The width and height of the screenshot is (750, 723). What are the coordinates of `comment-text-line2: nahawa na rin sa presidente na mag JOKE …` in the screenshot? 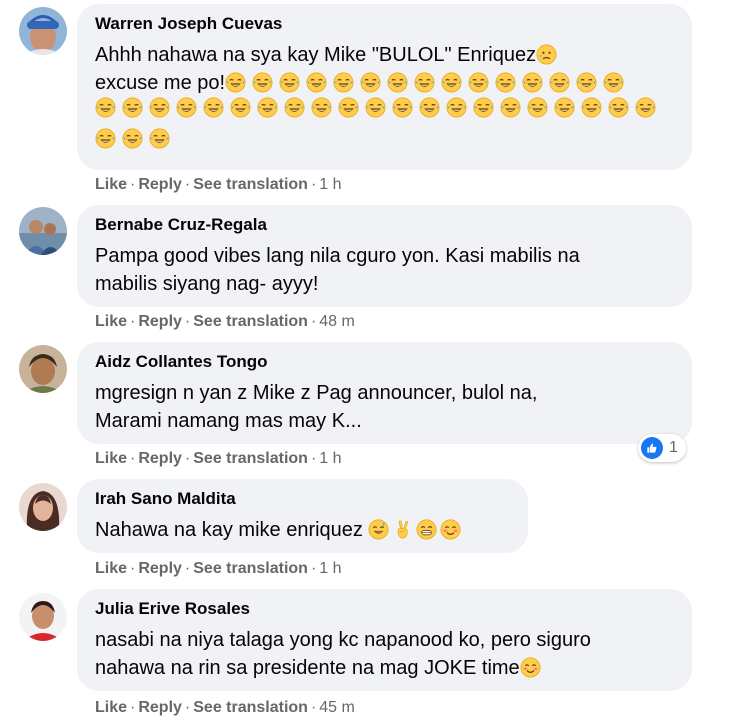 It's located at (307, 668).